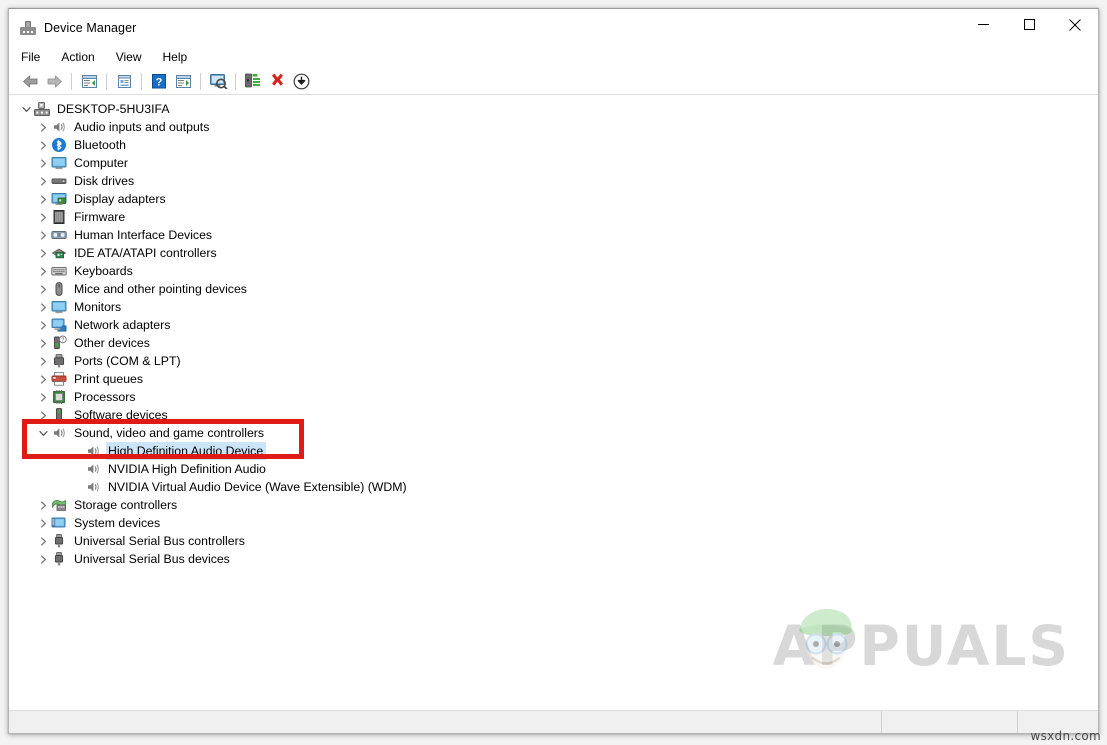  I want to click on tree-label: DESKTOP-5HU3IFA, so click(113, 109).